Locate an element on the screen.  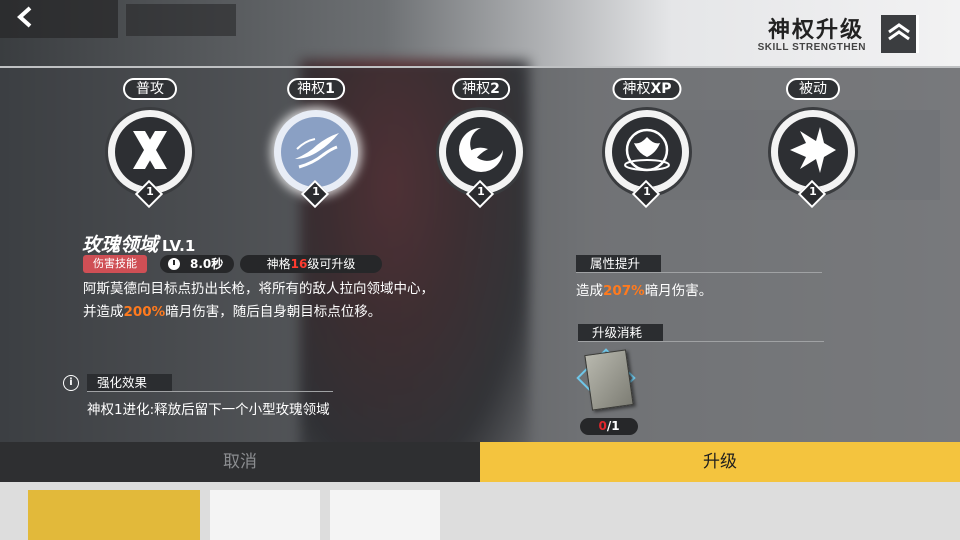
skill-slot-divine-xp: 神权XP 1 is located at coordinates (647, 143).